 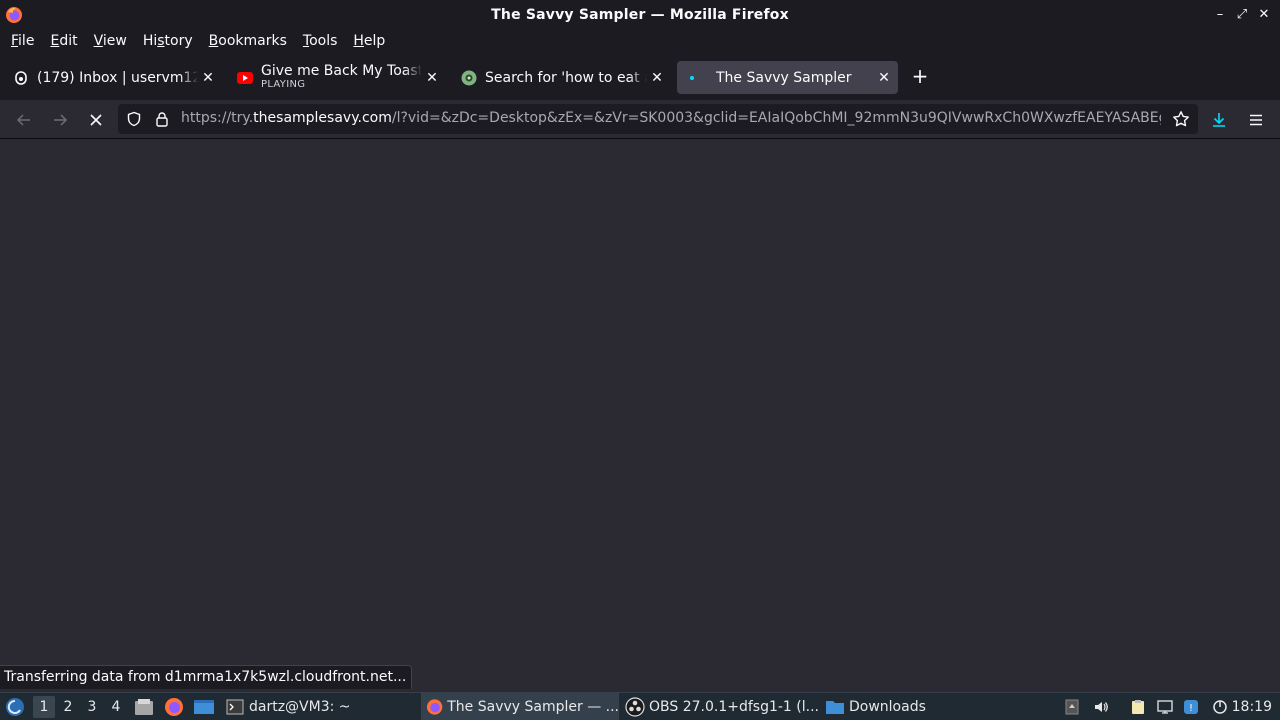 I want to click on launcher-files, so click(x=144, y=706).